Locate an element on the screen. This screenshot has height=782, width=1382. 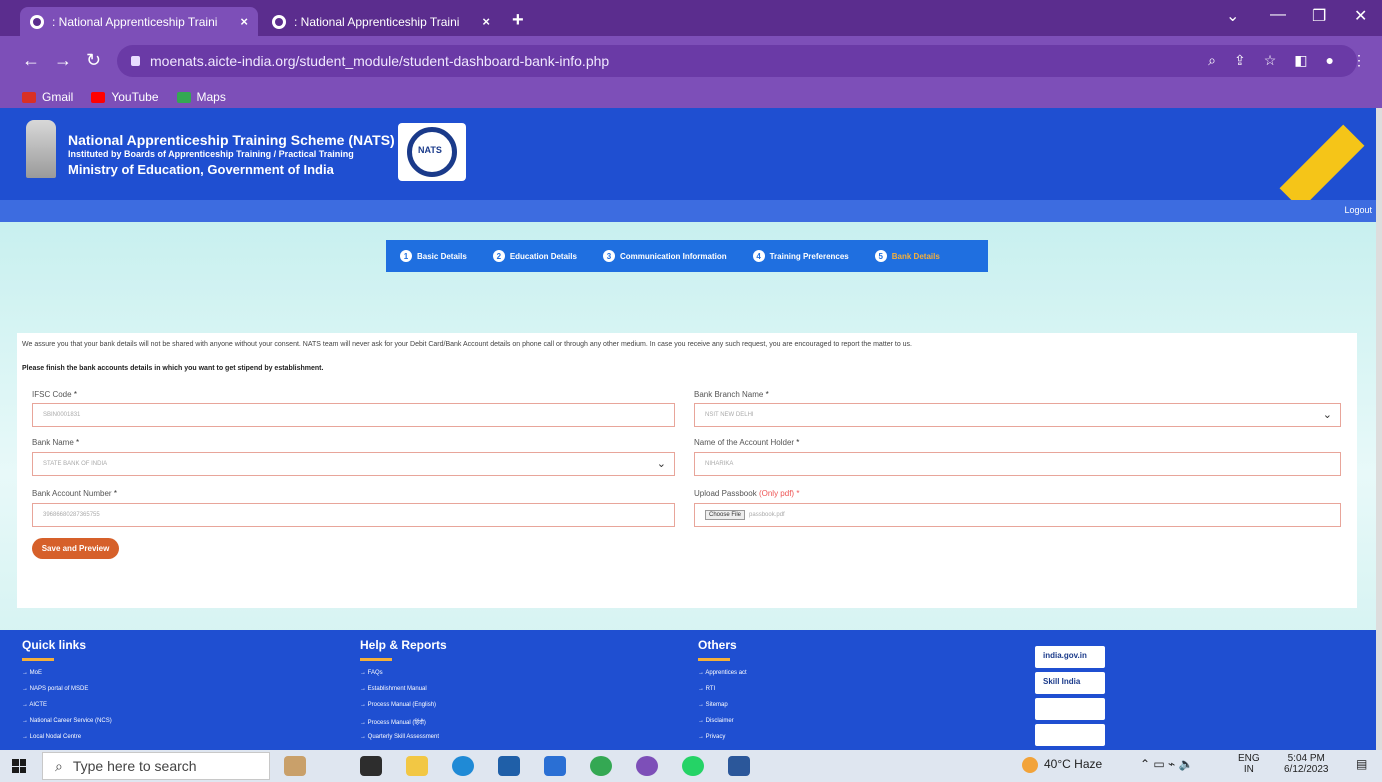
tab-title: : National Apprenticeship Traini is located at coordinates (135, 21).